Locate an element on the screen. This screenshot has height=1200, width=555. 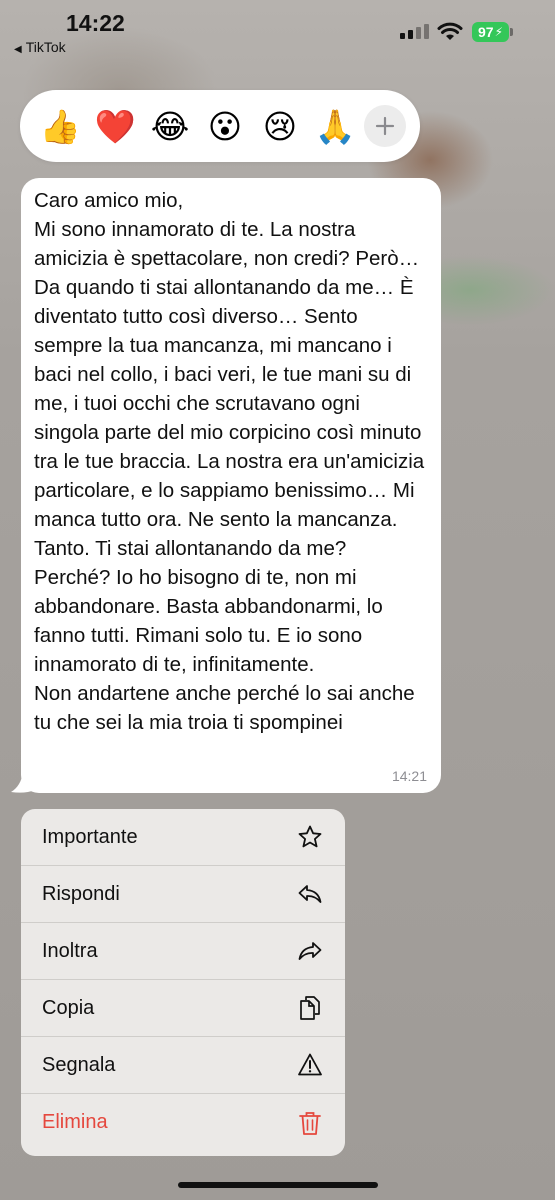
reaction-crying: 😢 is located at coordinates (280, 126).